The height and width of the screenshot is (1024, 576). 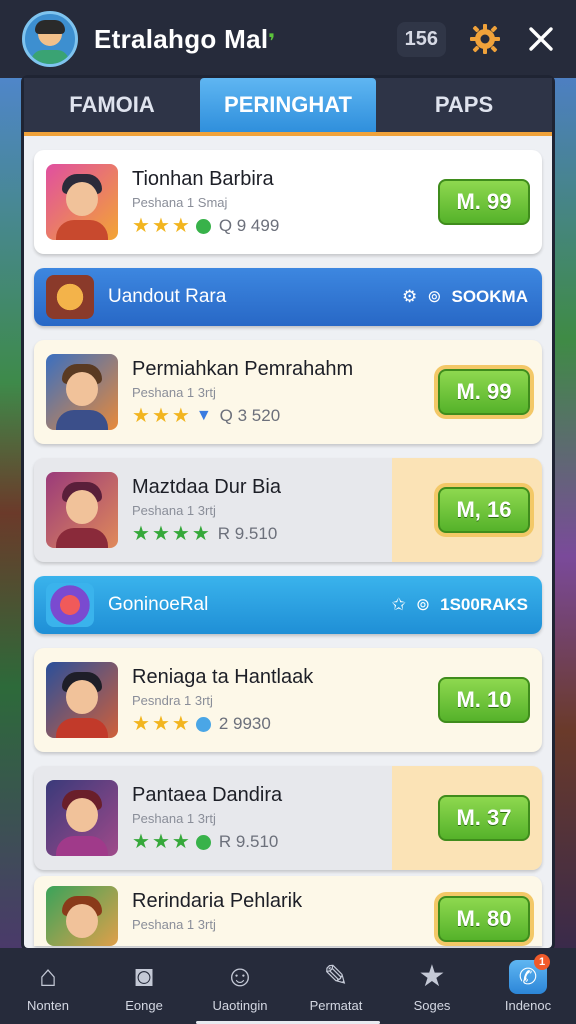 What do you see at coordinates (464, 105) in the screenshot?
I see `tab-paps: PAPS` at bounding box center [464, 105].